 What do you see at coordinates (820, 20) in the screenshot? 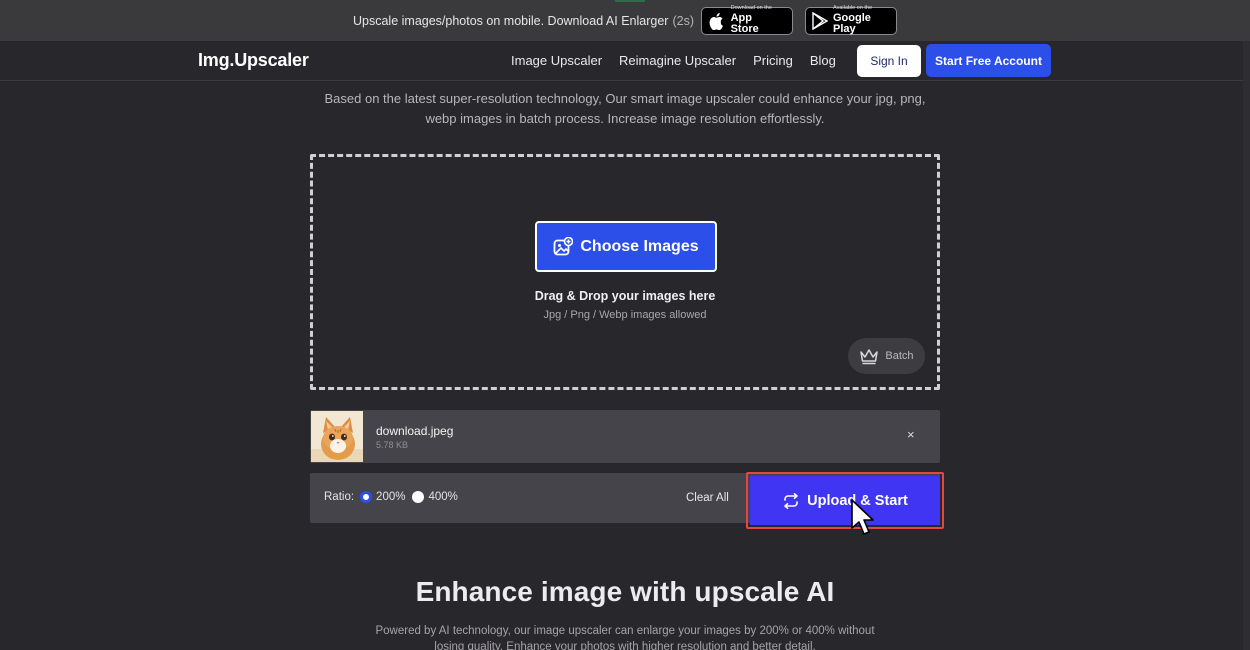
I see `play-icon` at bounding box center [820, 20].